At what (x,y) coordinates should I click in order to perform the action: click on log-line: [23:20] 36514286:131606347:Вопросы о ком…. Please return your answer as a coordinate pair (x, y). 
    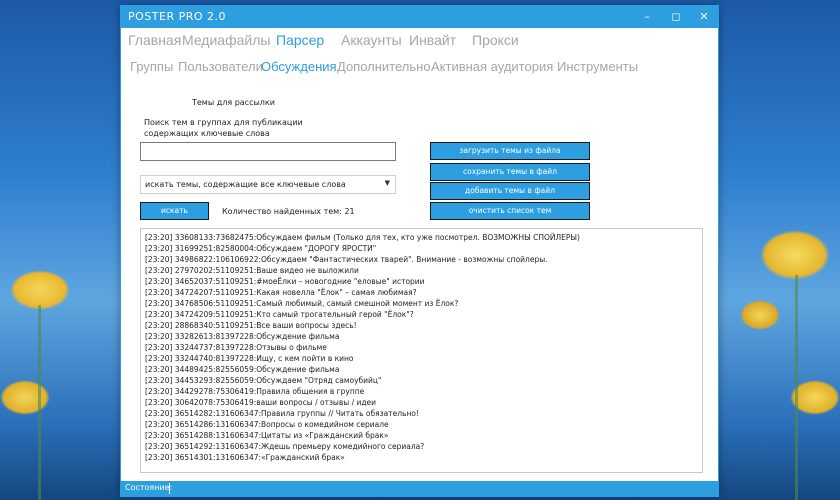
    Looking at the image, I should click on (267, 424).